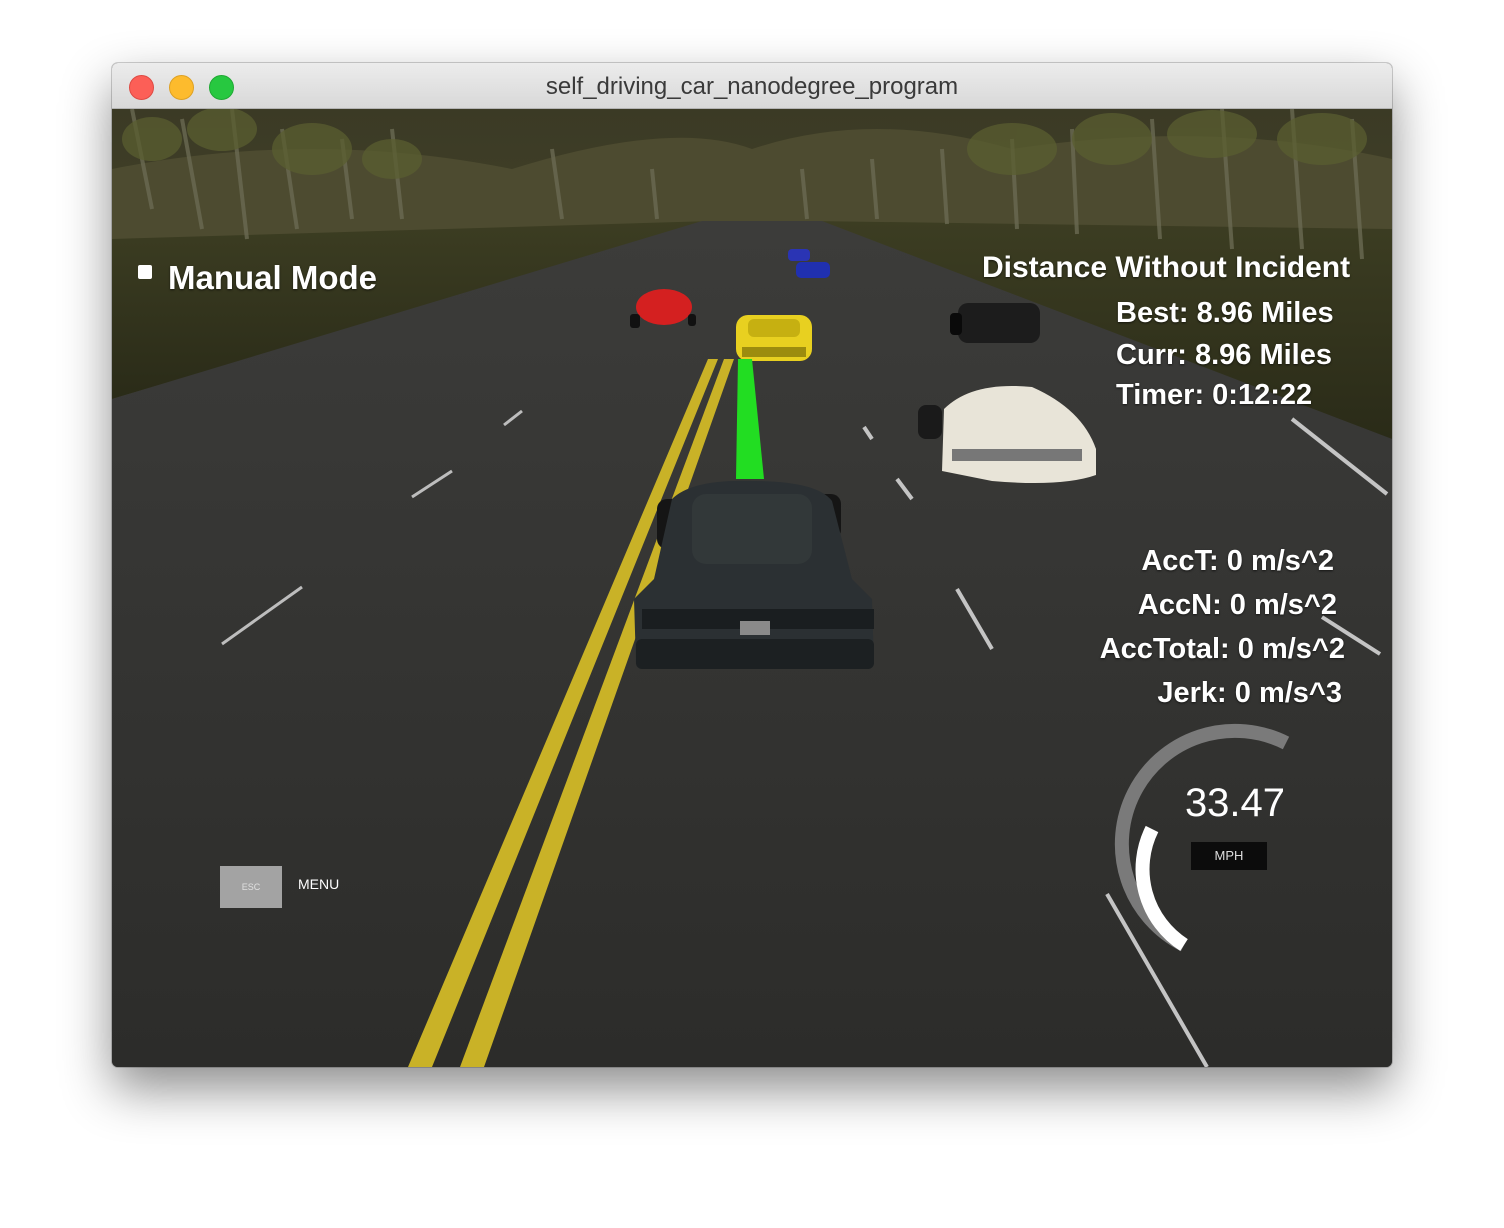 The image size is (1504, 1228). What do you see at coordinates (1214, 395) in the screenshot?
I see `timer: Timer: 0:12:22` at bounding box center [1214, 395].